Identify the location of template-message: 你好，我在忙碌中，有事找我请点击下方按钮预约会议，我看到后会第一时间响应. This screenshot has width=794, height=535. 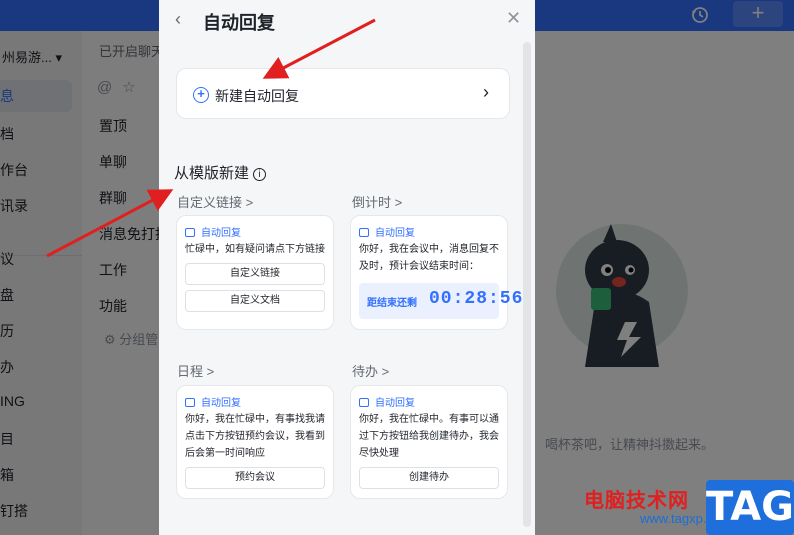
(255, 436).